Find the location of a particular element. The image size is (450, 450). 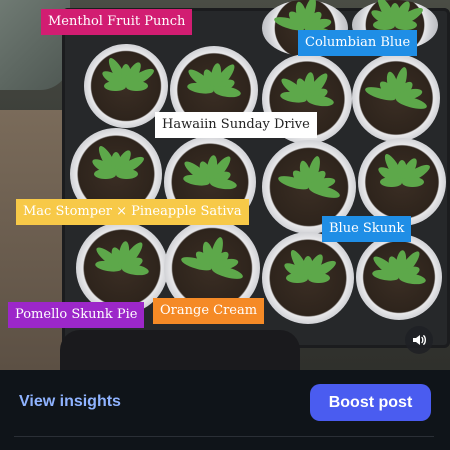

audio-toggle-button is located at coordinates (419, 340).